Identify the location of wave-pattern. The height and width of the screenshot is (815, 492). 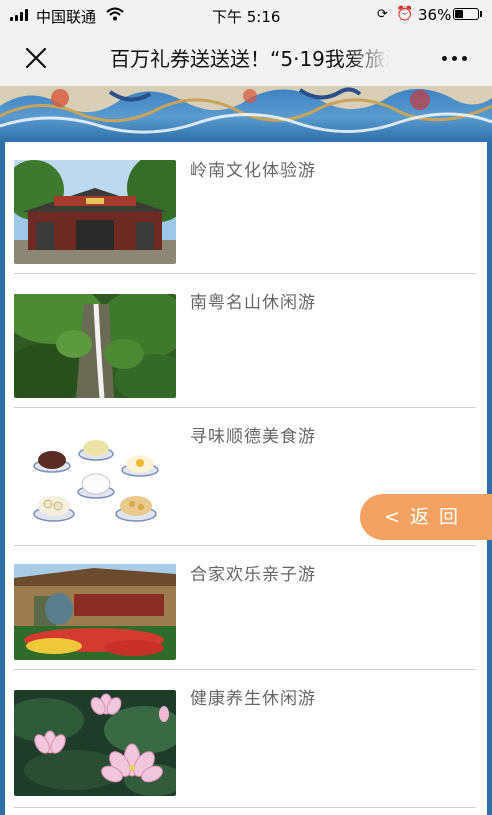
(246, 110).